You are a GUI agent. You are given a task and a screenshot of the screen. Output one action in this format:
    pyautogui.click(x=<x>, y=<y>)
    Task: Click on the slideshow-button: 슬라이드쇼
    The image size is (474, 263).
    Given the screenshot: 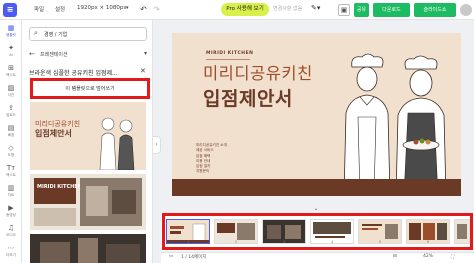 What is the action you would take?
    pyautogui.click(x=435, y=10)
    